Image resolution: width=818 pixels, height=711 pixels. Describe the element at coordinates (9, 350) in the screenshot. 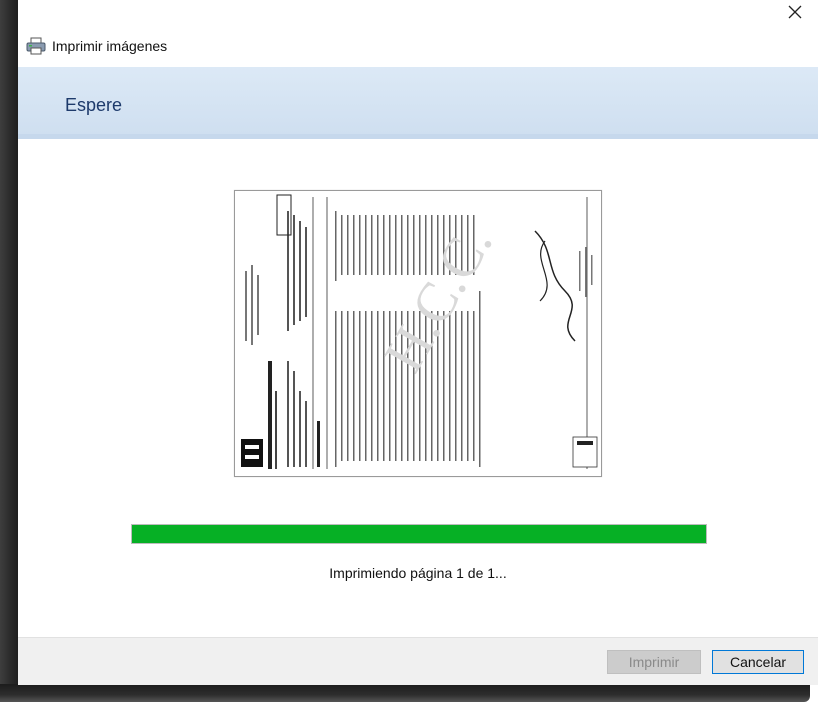

I see `background-window-edge-left` at that location.